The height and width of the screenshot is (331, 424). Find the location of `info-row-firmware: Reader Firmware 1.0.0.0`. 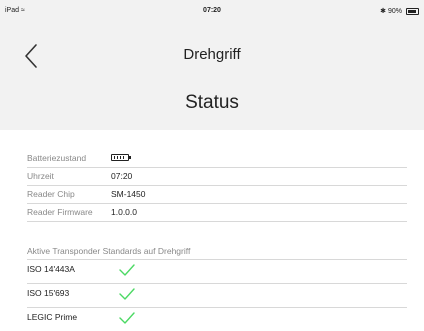

info-row-firmware: Reader Firmware 1.0.0.0 is located at coordinates (217, 213).